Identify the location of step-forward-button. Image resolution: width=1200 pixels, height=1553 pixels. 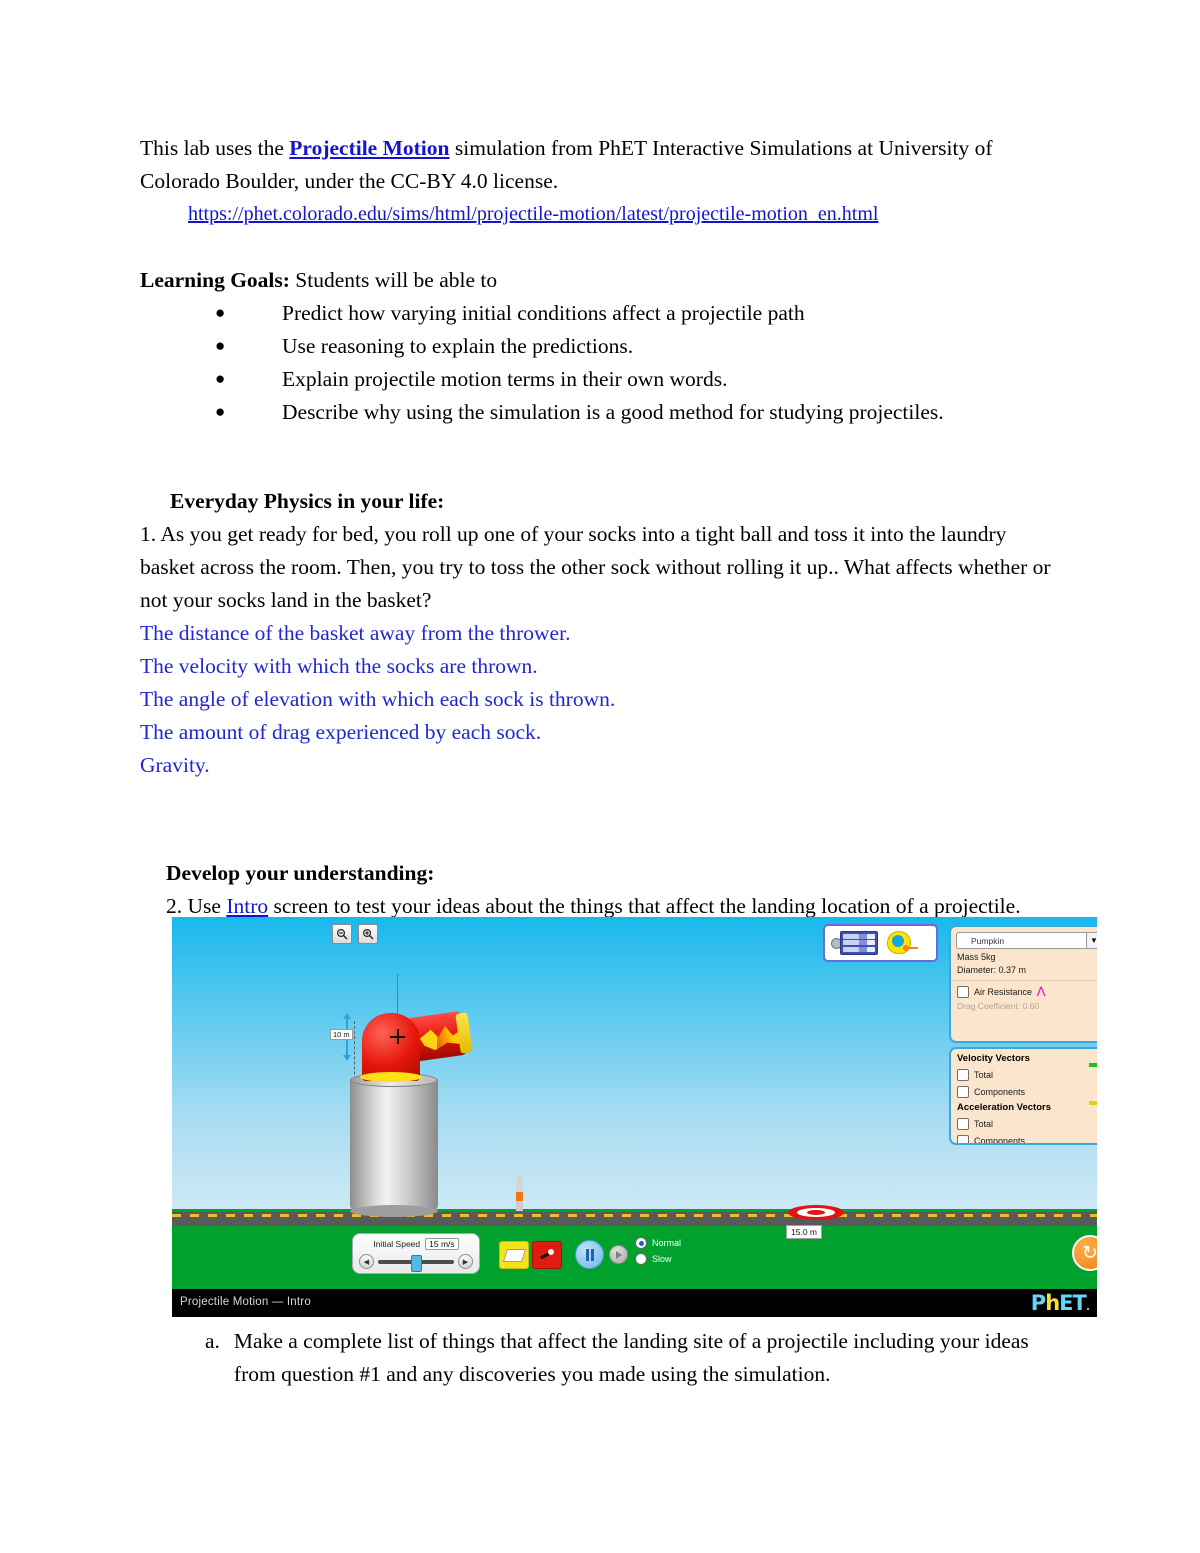
(618, 1254).